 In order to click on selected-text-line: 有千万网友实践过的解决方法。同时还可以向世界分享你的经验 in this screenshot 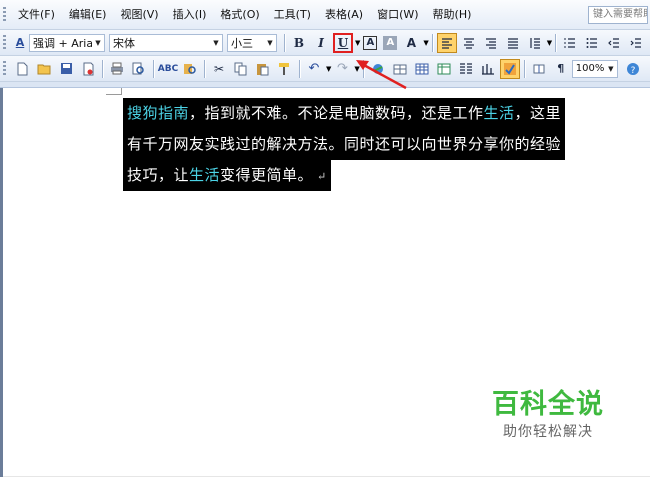, I will do `click(344, 144)`.